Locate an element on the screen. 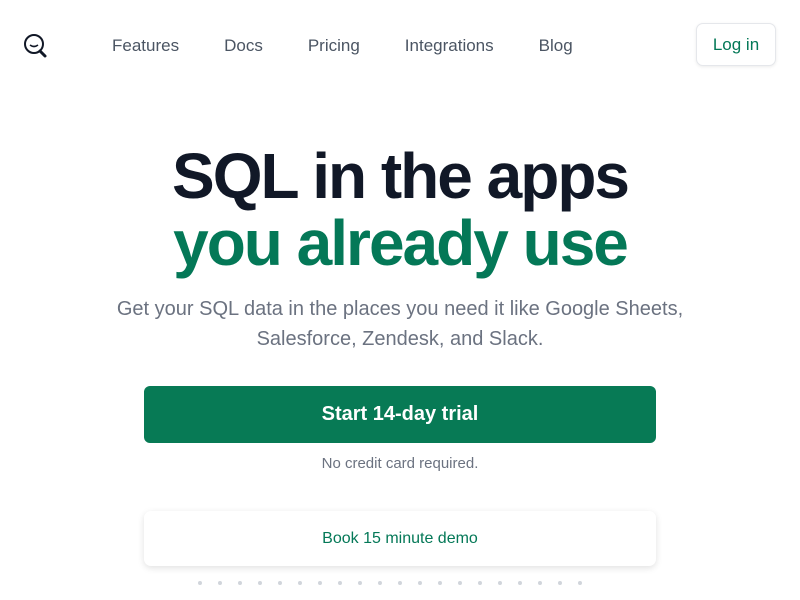  start-trial-button: Start 14-day trial is located at coordinates (400, 414).